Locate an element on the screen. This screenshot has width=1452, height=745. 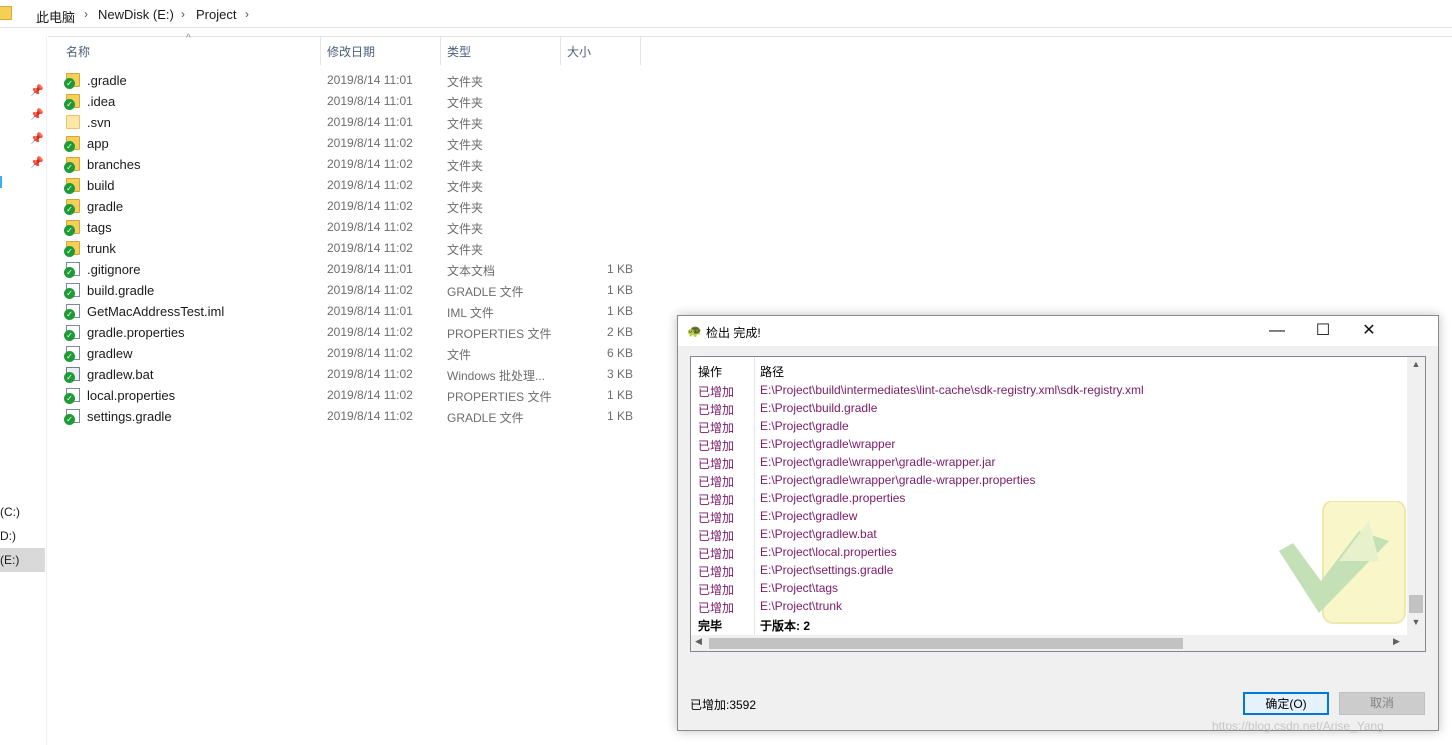
file-date: 2019/8/14 11:02 is located at coordinates (370, 416).